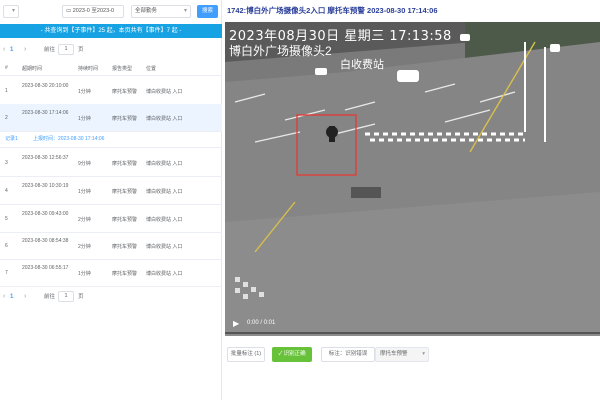  I want to click on date-range-picker: ▭ 2023-0 至2023-0, so click(93, 11).